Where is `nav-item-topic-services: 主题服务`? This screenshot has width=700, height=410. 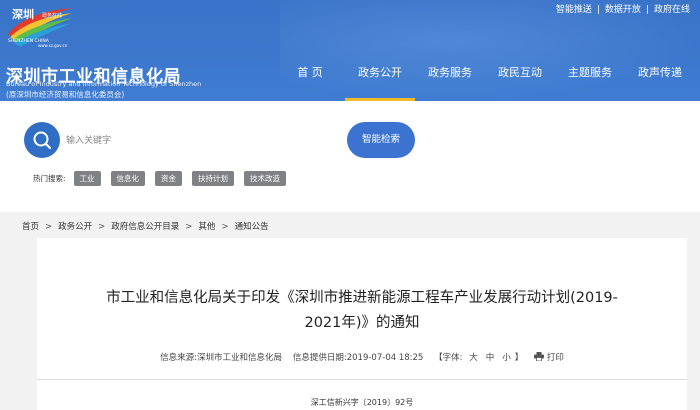 nav-item-topic-services: 主题服务 is located at coordinates (590, 78).